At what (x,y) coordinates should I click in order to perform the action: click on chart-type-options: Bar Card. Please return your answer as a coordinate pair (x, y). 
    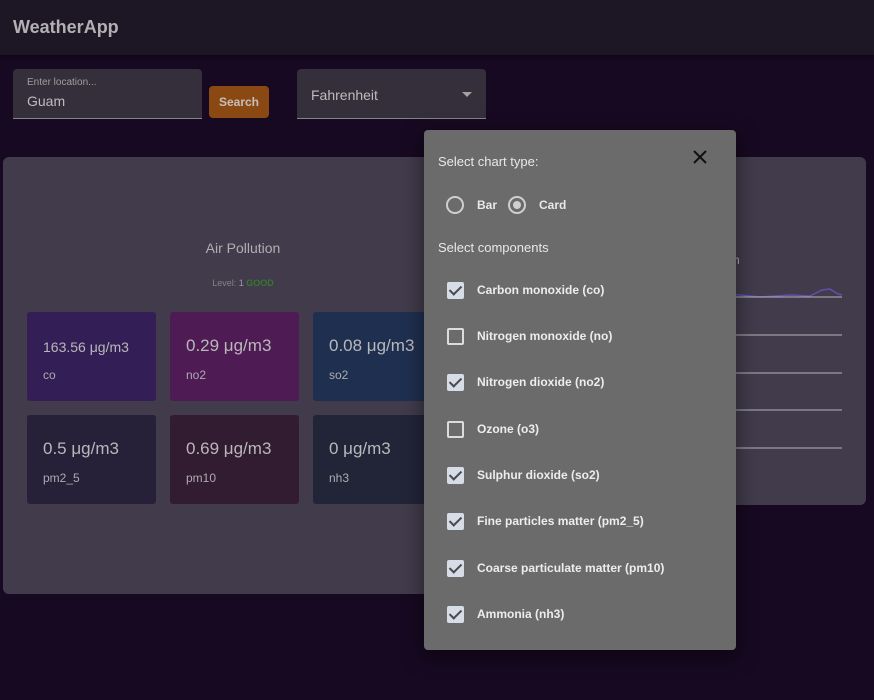
    Looking at the image, I should click on (511, 205).